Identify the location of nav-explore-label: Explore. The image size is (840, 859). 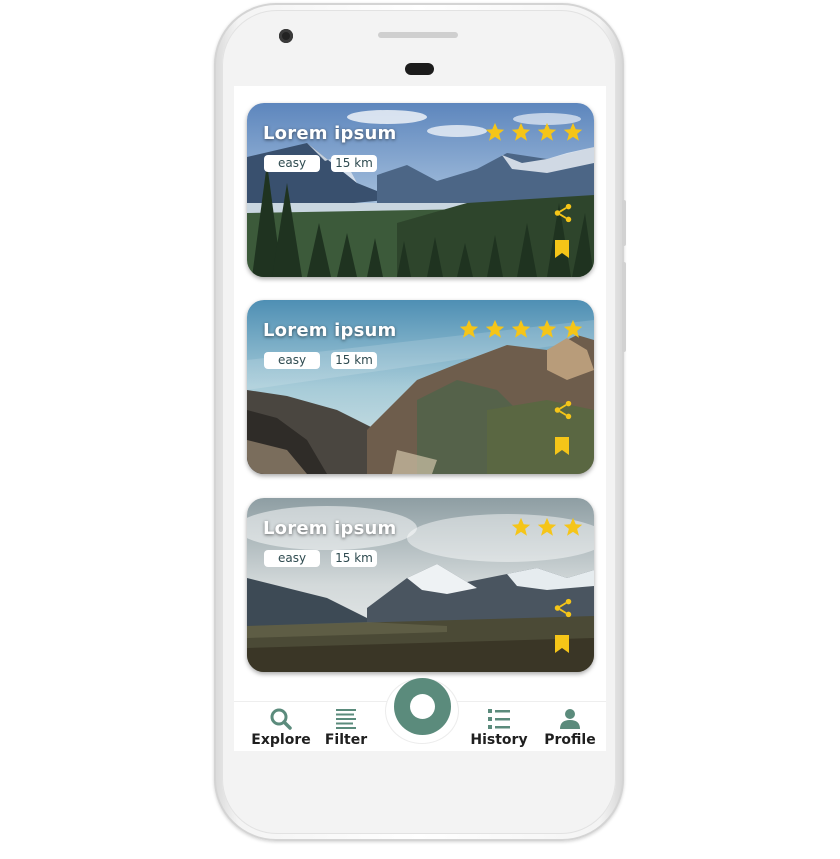
(281, 740).